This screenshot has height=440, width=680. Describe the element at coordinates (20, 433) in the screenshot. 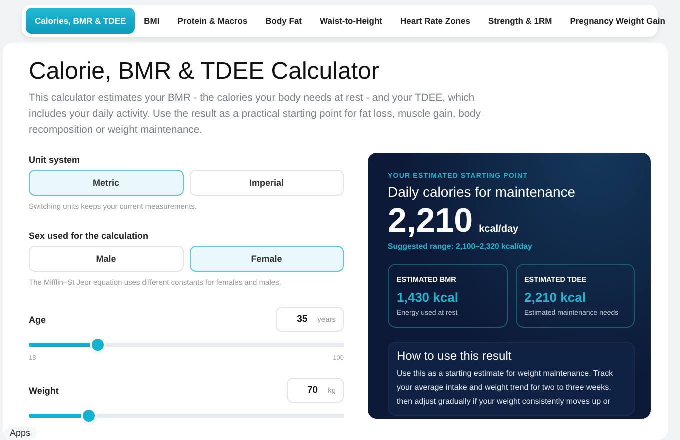

I see `apps-button: Apps` at that location.